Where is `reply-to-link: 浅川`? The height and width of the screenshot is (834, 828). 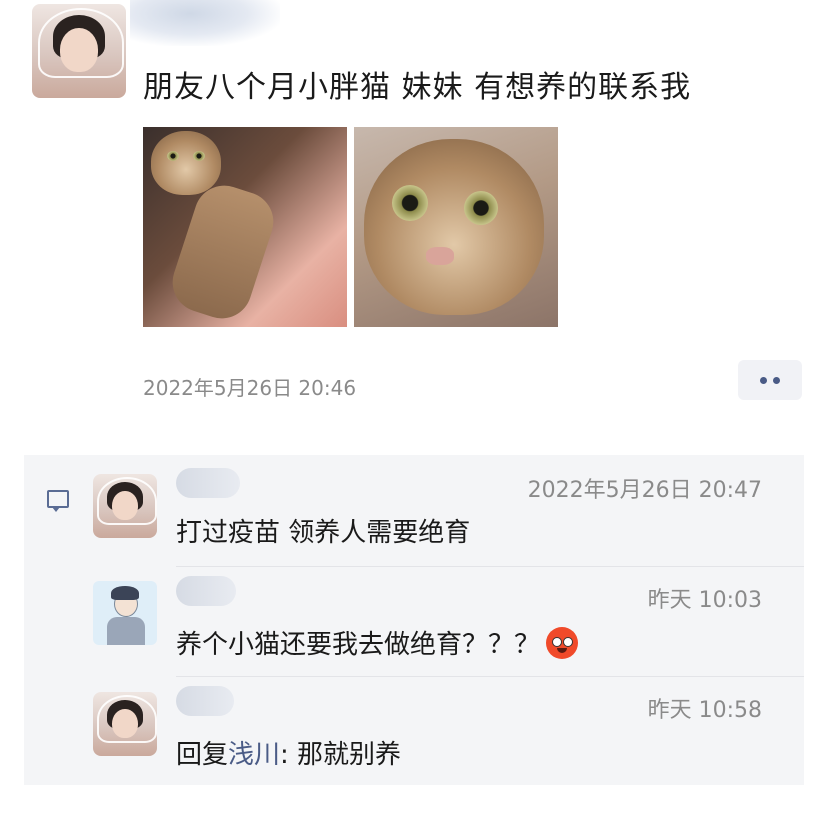
reply-to-link: 浅川 is located at coordinates (254, 755).